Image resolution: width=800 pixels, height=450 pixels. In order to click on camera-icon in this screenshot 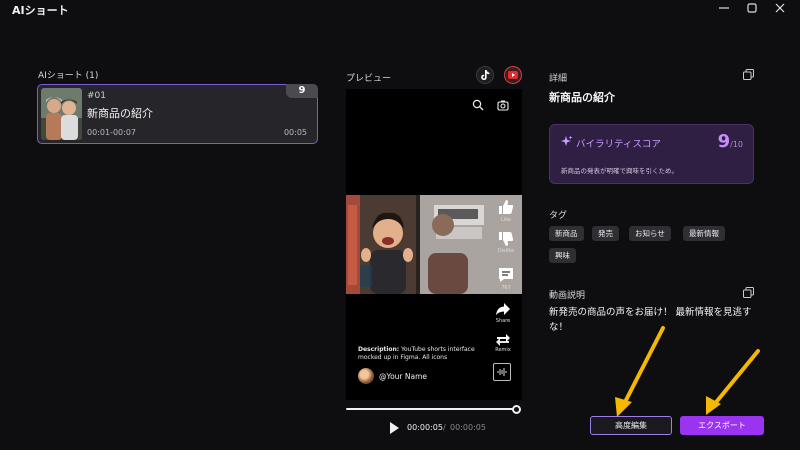, I will do `click(503, 105)`.